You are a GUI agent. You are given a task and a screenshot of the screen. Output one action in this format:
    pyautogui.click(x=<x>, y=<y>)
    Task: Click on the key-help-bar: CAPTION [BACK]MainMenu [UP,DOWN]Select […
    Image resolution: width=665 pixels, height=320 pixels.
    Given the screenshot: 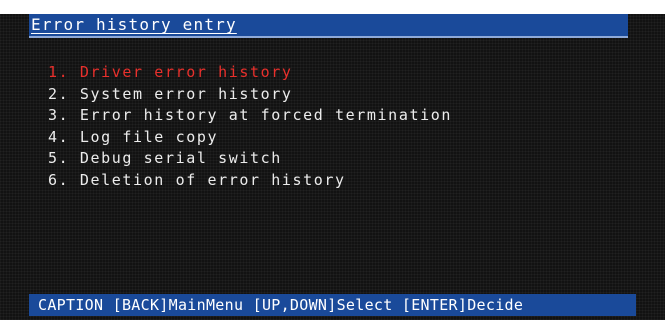 What is the action you would take?
    pyautogui.click(x=332, y=305)
    